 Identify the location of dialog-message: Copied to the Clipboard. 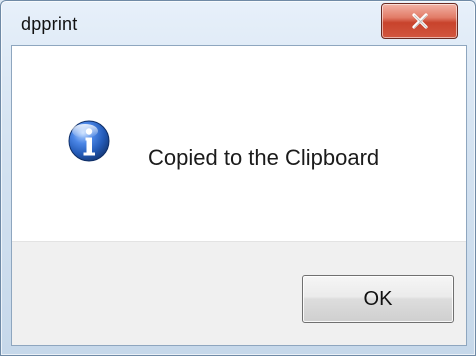
(264, 157).